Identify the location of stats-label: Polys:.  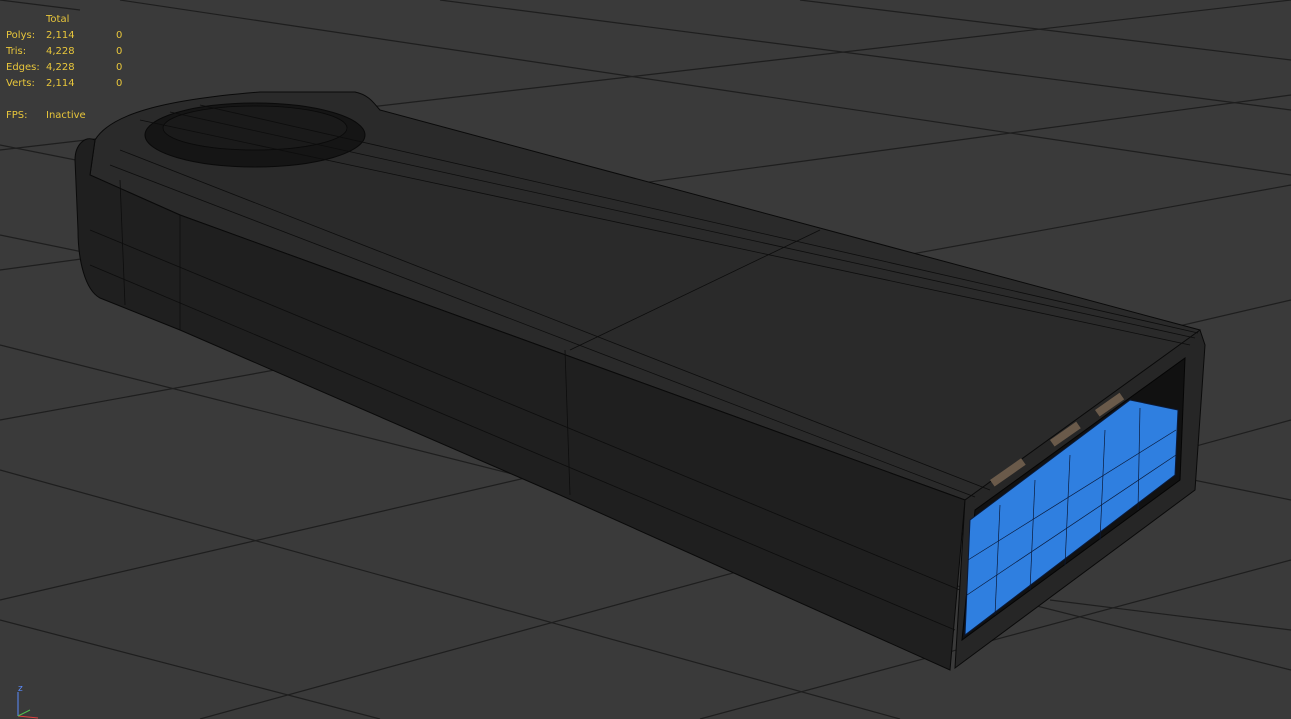
(21, 35).